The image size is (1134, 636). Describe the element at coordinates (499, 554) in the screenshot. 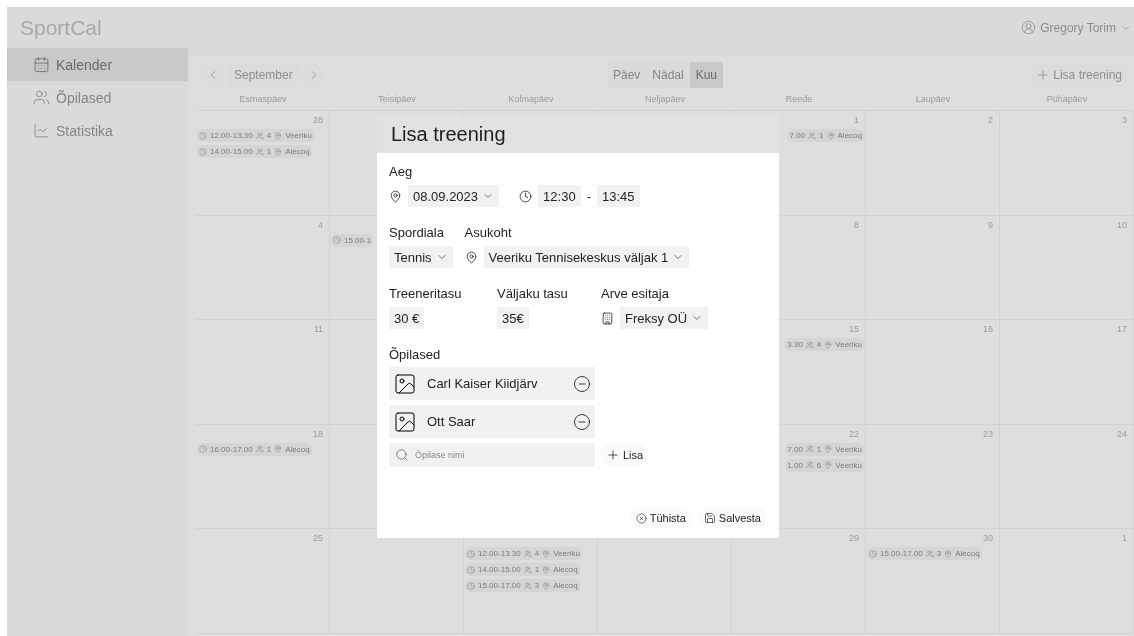

I see `event-time: 12.00-13.30` at that location.